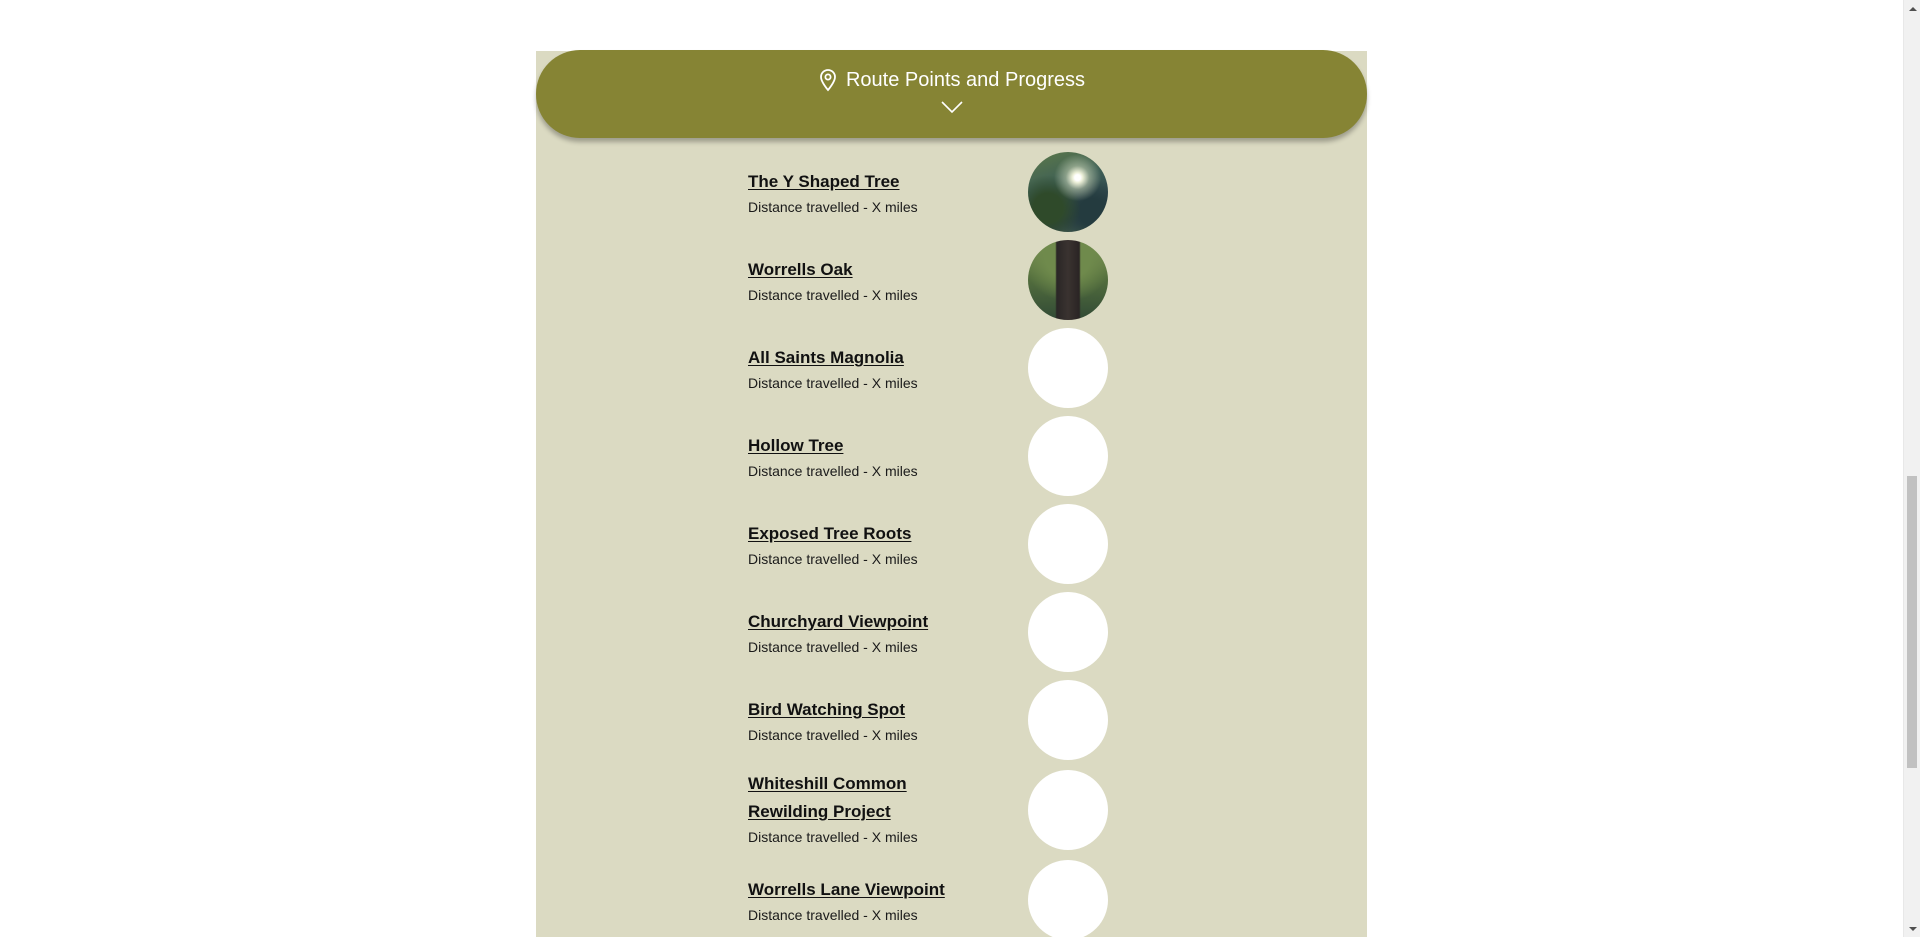 This screenshot has height=937, width=1920. What do you see at coordinates (868, 710) in the screenshot?
I see `route-point-link: Bird Watching Spot` at bounding box center [868, 710].